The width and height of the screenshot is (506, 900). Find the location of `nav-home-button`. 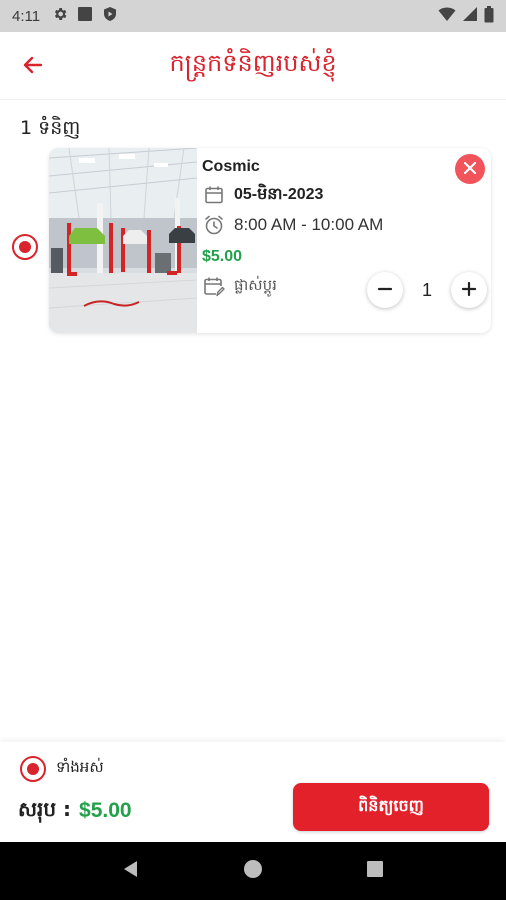

nav-home-button is located at coordinates (253, 871).